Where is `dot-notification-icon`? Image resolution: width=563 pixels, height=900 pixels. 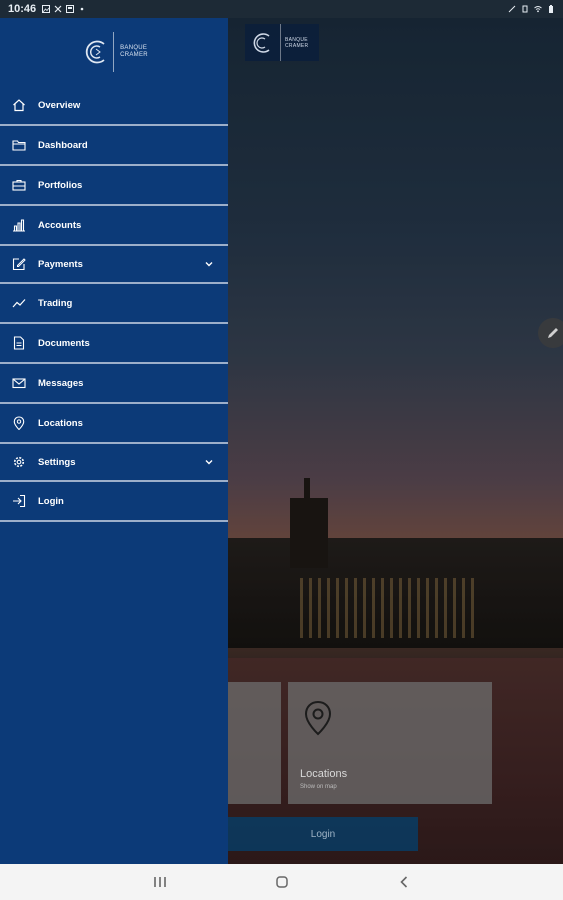 dot-notification-icon is located at coordinates (82, 9).